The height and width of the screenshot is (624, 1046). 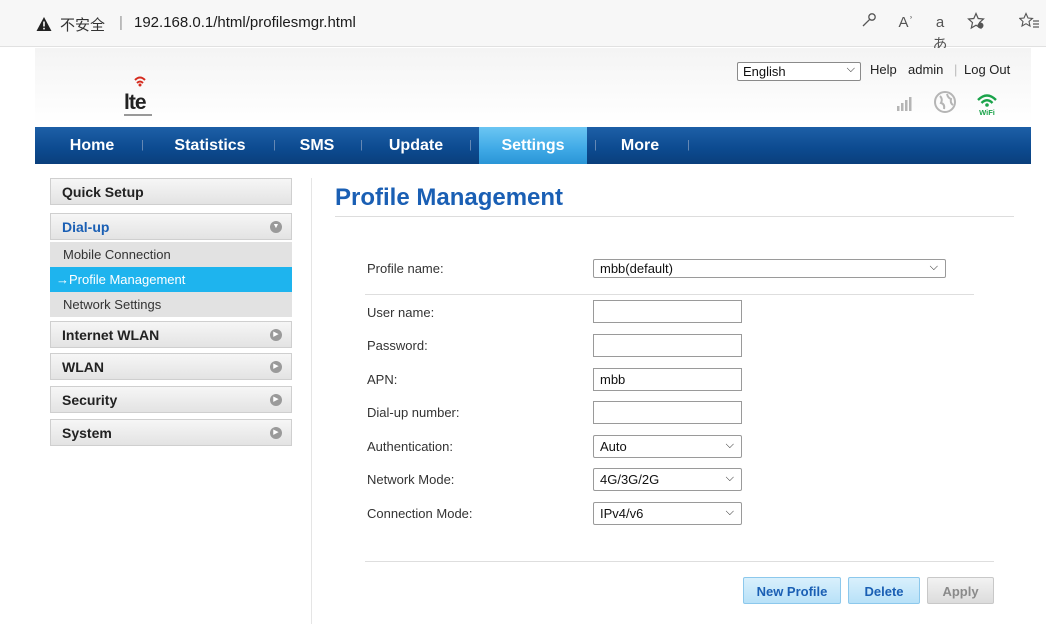 I want to click on language-value: English, so click(x=764, y=71).